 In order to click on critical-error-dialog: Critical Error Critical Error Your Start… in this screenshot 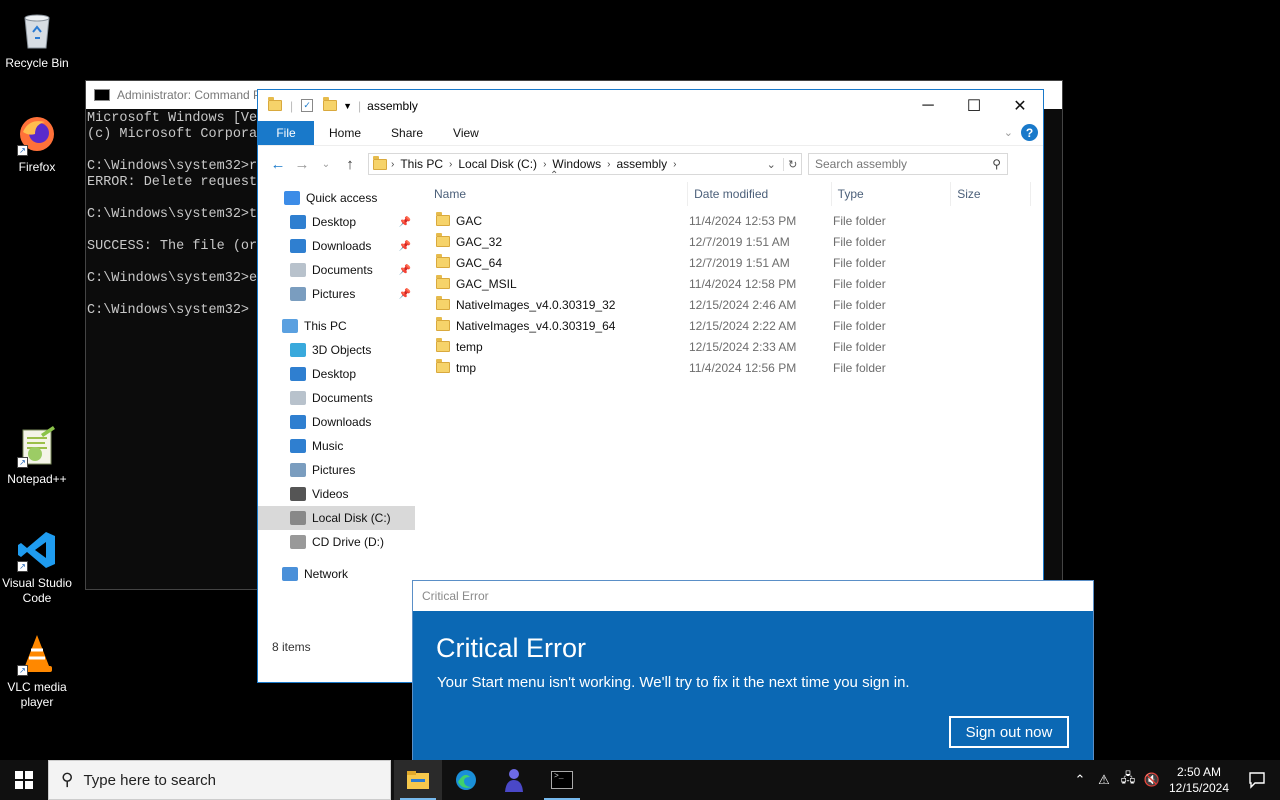, I will do `click(753, 676)`.